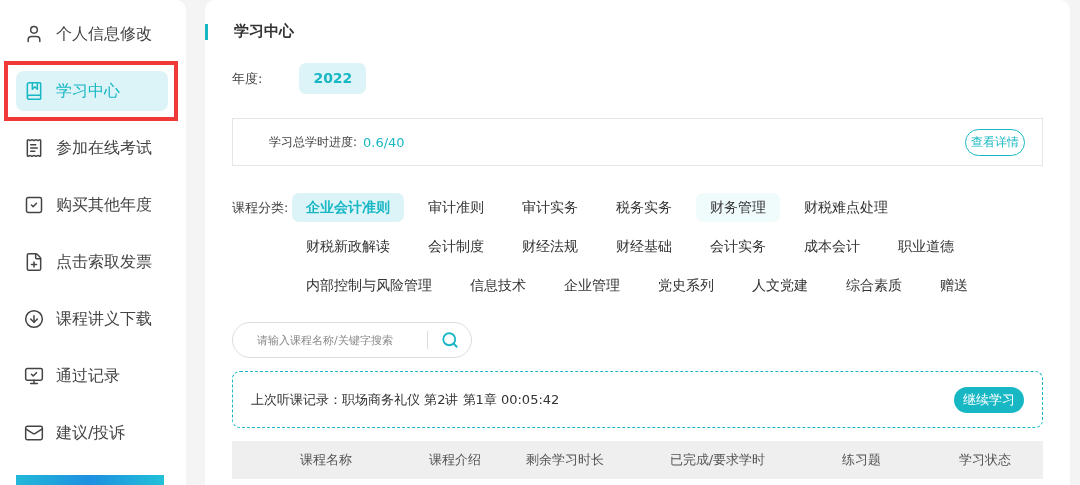 Image resolution: width=1080 pixels, height=485 pixels. I want to click on category-label: 课程分类:, so click(260, 208).